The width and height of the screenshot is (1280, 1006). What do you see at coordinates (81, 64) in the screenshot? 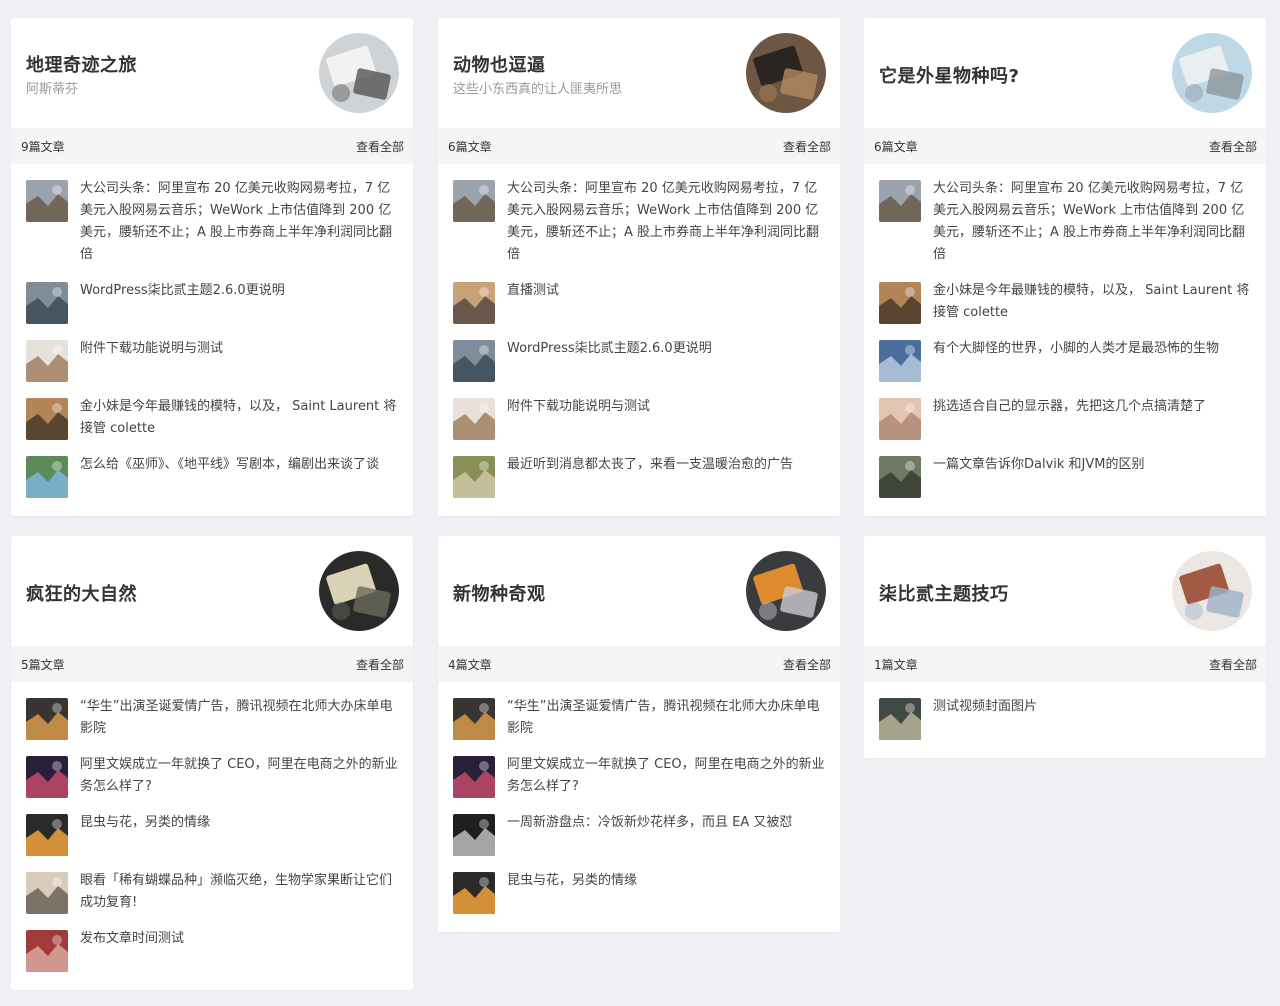
I see `card-title: 地理奇迹之旅` at bounding box center [81, 64].